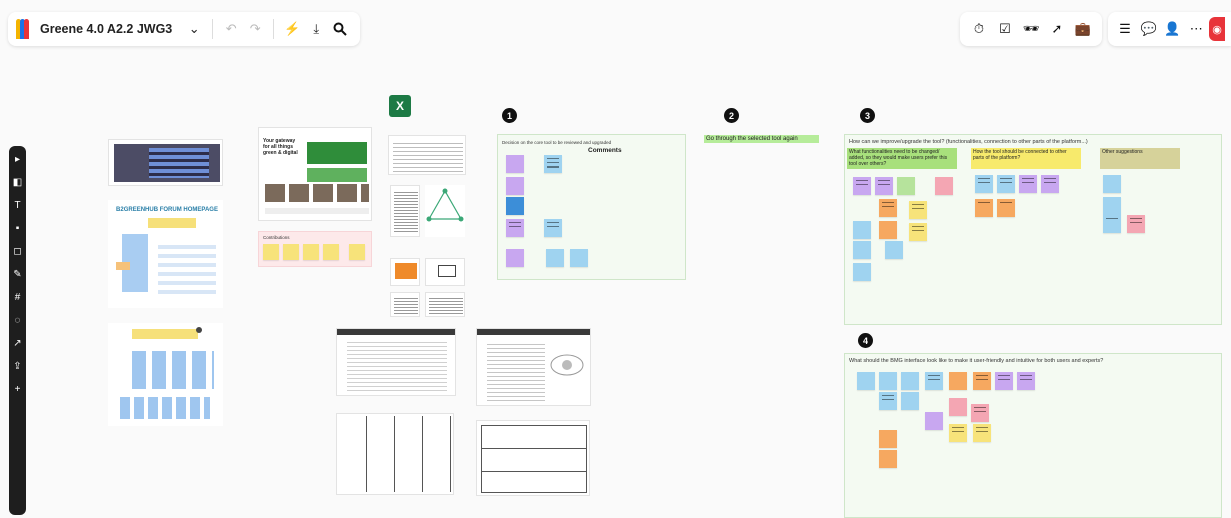 The width and height of the screenshot is (1231, 518). Describe the element at coordinates (165, 254) in the screenshot. I see `forum-homepage-mockup: B2GREENHUB FORUM HOMEPAGE` at that location.